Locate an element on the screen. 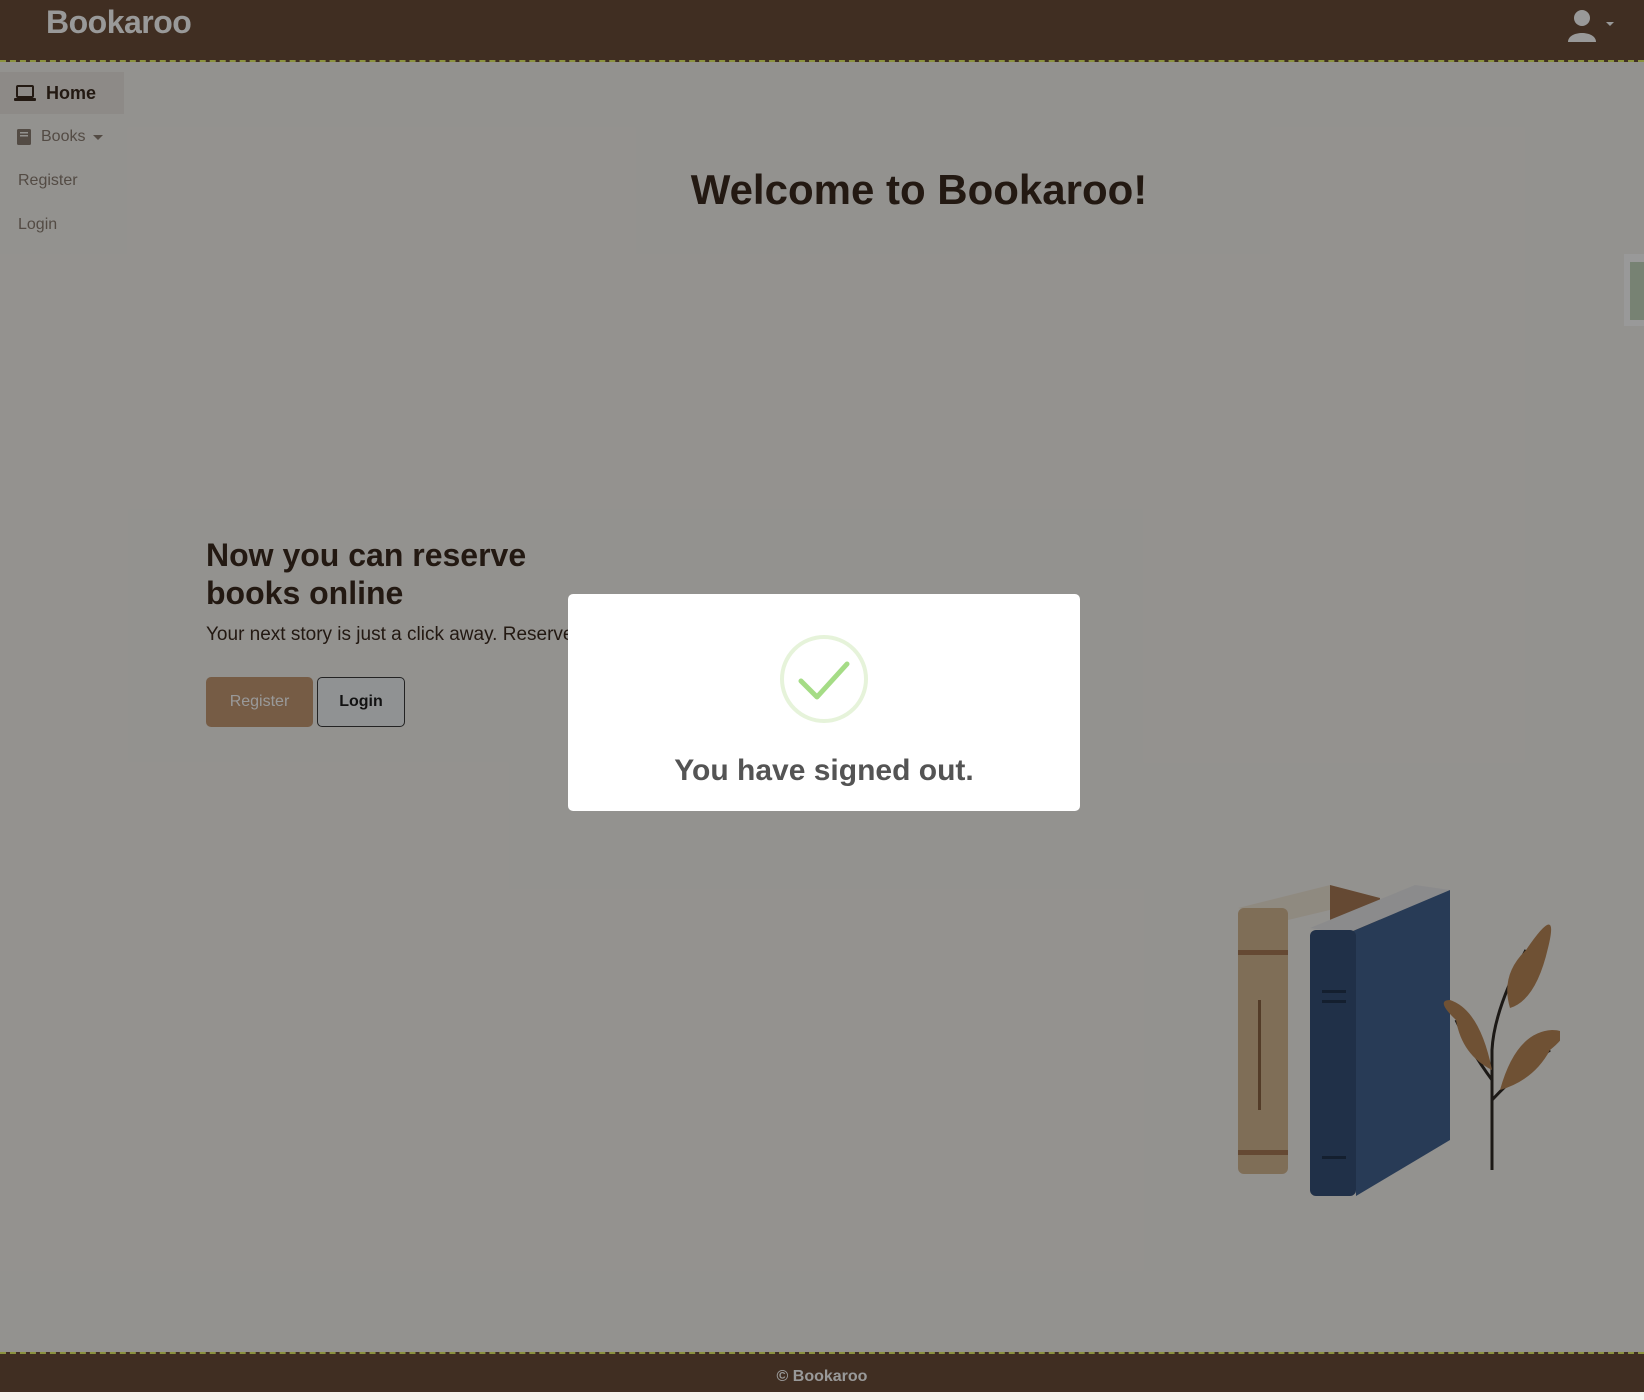 This screenshot has height=1400, width=1644. dialog-message: You have signed out. is located at coordinates (824, 770).